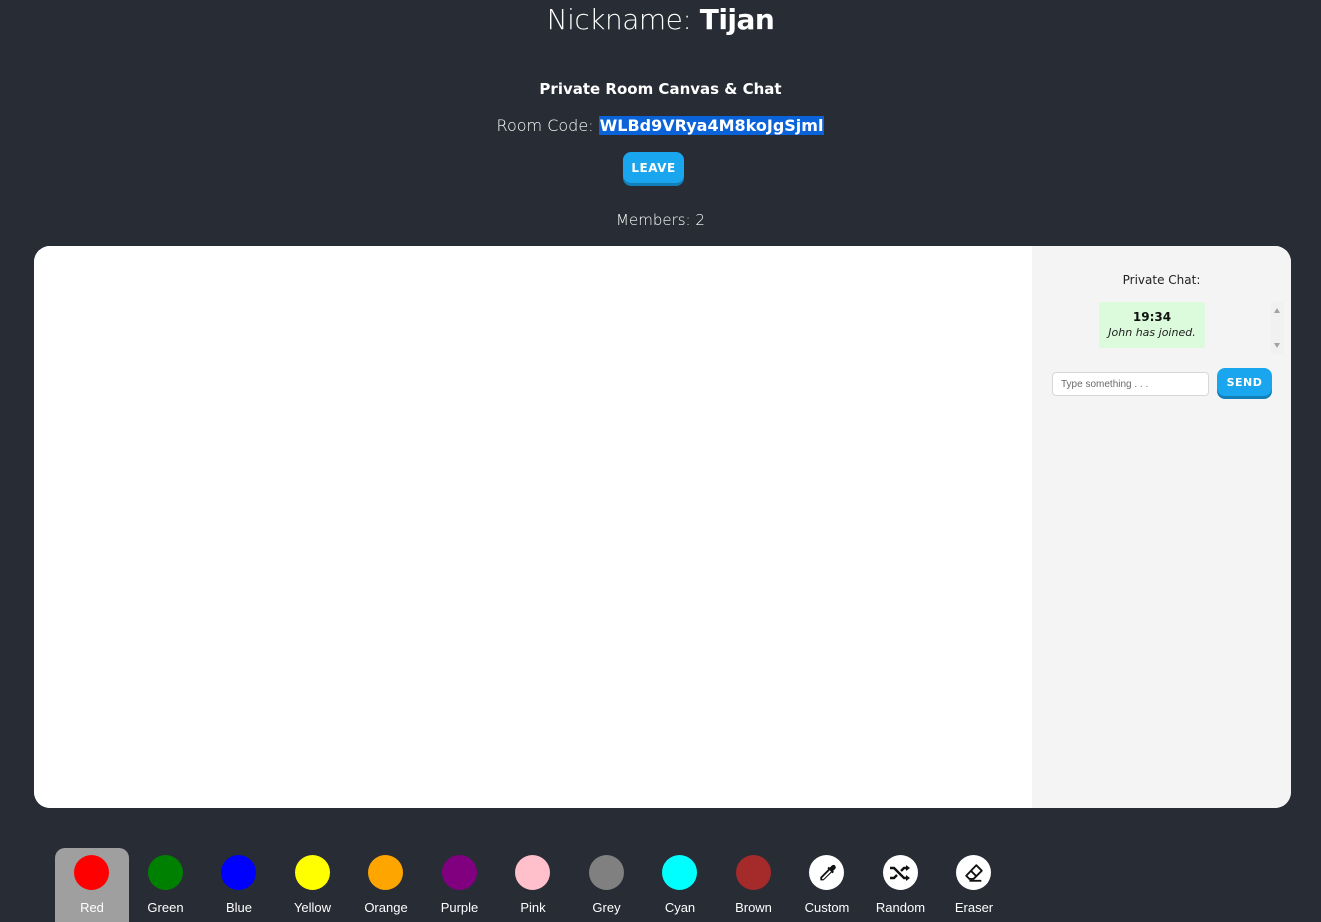 The height and width of the screenshot is (922, 1321). Describe the element at coordinates (900, 872) in the screenshot. I see `shuffle-icon` at that location.